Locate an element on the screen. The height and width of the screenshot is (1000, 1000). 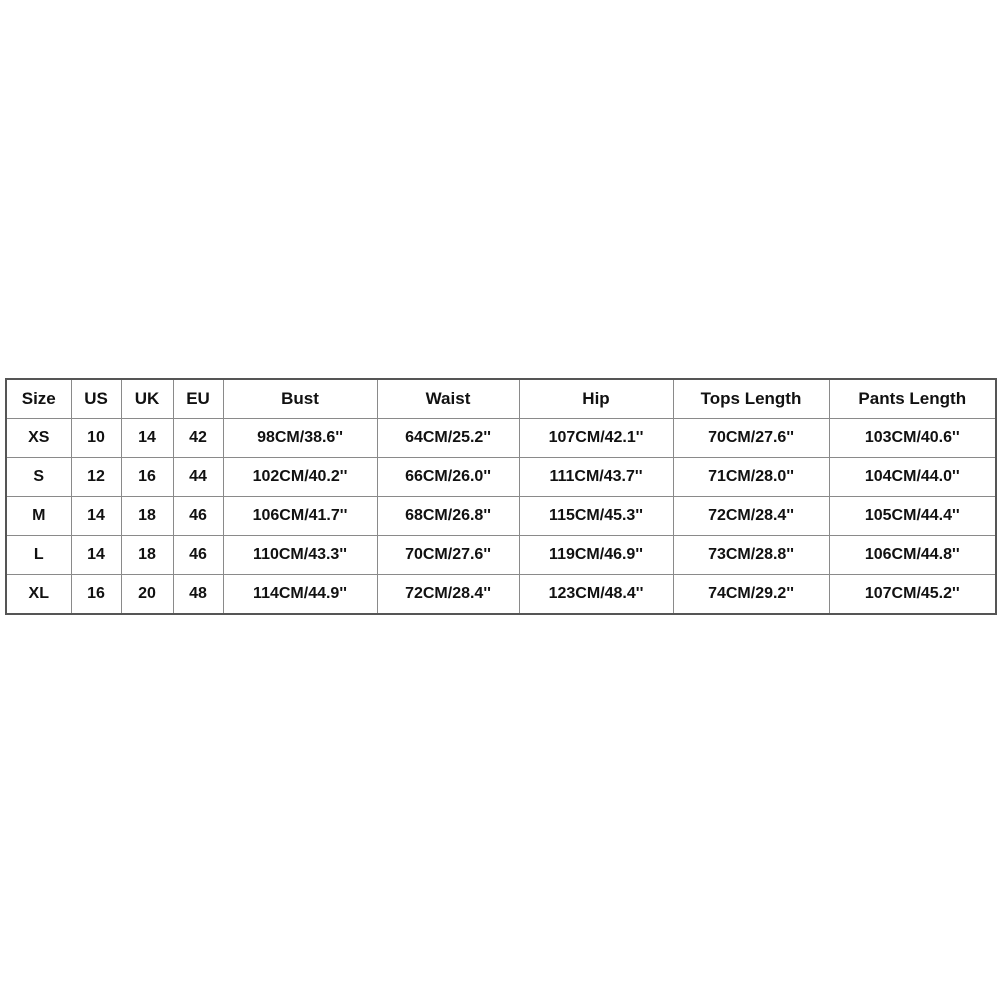
cell-hip: 115CM/45.3'' is located at coordinates (596, 516).